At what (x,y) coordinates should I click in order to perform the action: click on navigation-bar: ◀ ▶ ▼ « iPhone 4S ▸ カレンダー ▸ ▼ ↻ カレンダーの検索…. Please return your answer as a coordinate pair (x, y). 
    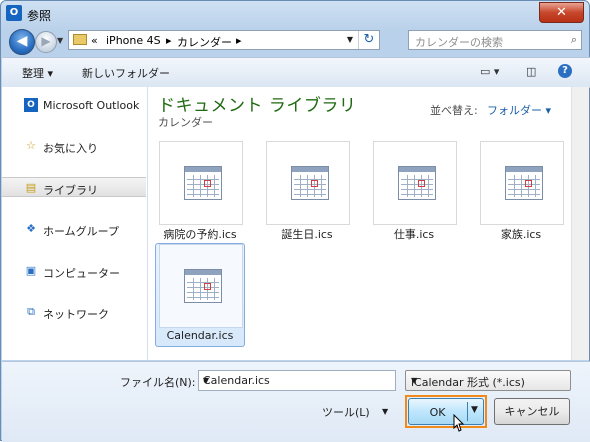
    Looking at the image, I should click on (295, 41).